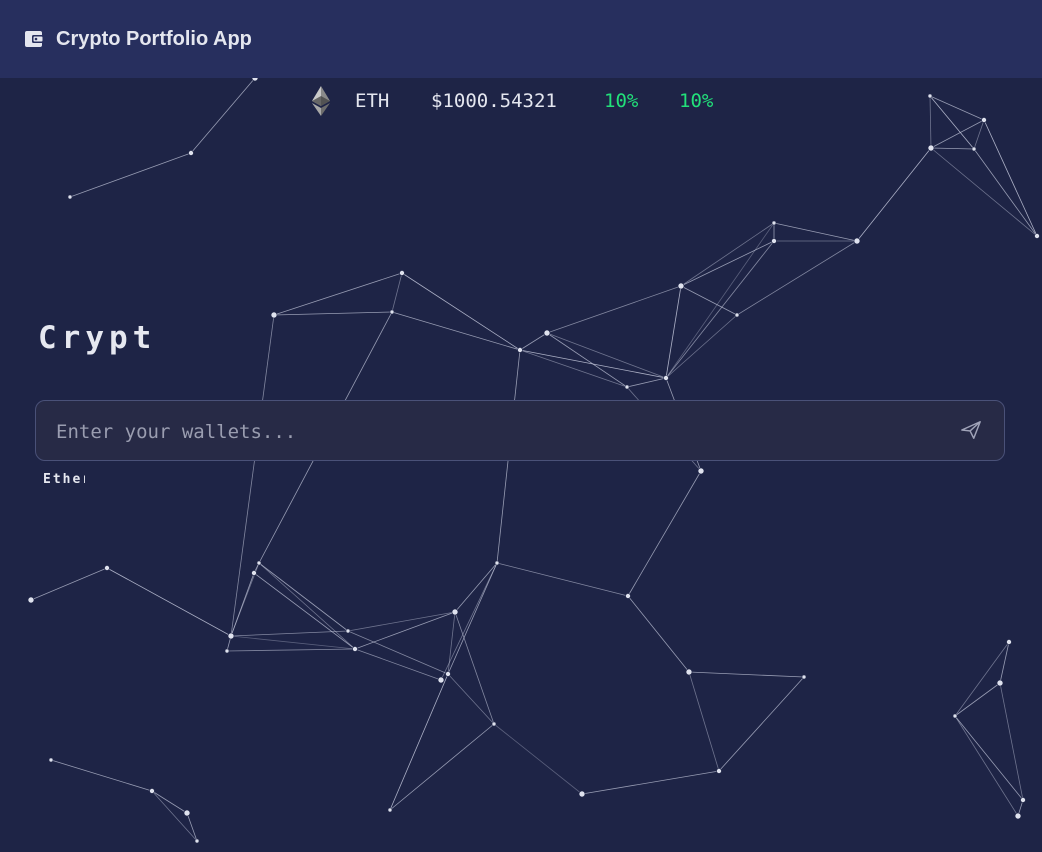 The height and width of the screenshot is (852, 1042). What do you see at coordinates (494, 101) in the screenshot?
I see `ticker-price: $1000.54321` at bounding box center [494, 101].